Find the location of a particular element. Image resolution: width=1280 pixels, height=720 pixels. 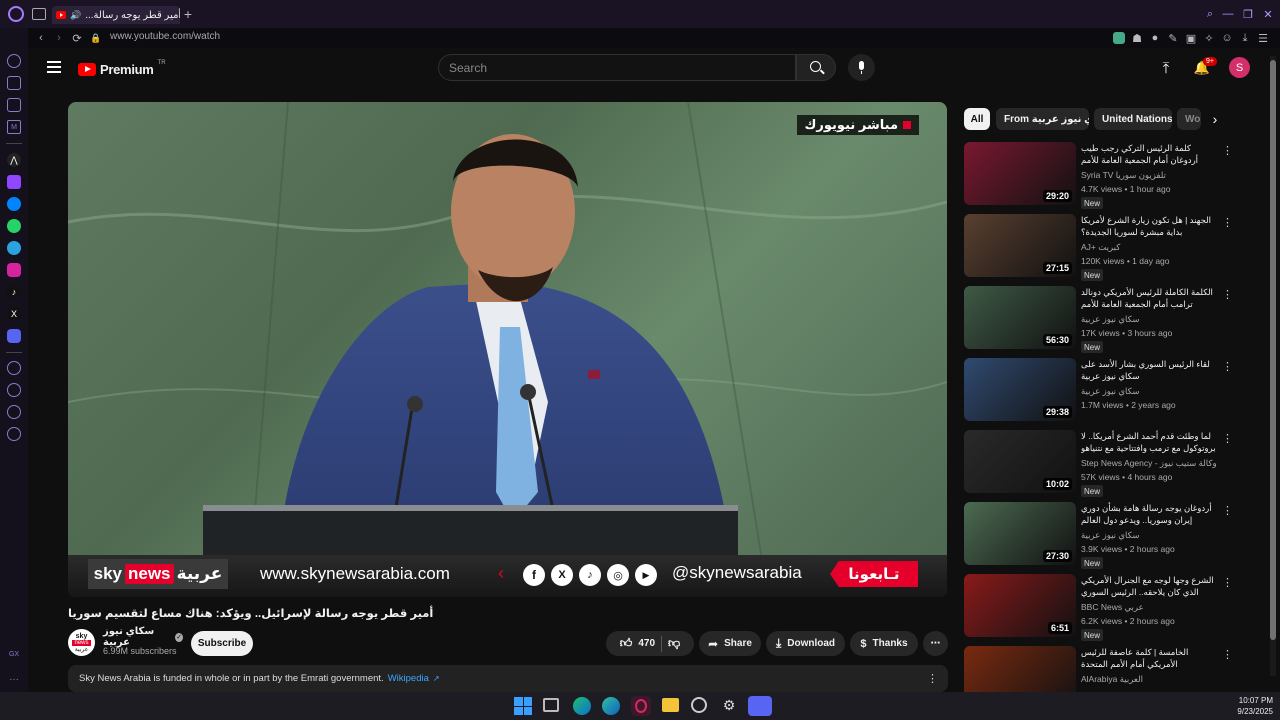

dislike-button: 👎︎ is located at coordinates (674, 643).